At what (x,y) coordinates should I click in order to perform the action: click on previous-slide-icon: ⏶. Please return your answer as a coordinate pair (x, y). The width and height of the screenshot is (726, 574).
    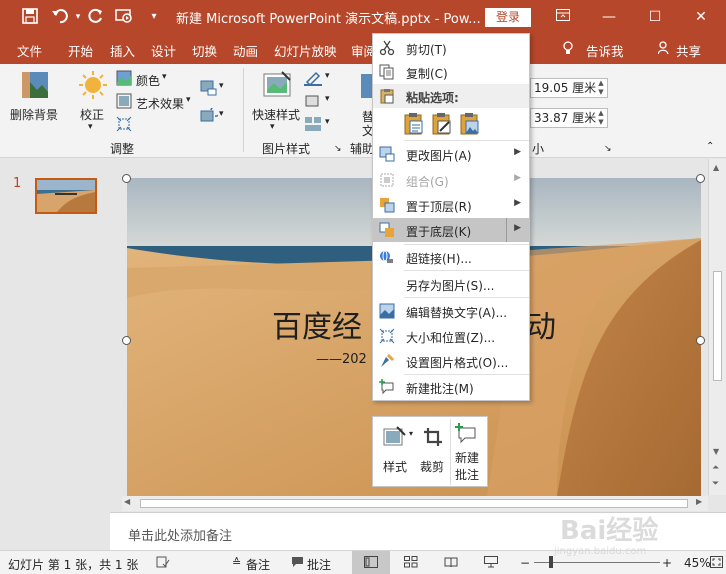
    Looking at the image, I should click on (715, 468).